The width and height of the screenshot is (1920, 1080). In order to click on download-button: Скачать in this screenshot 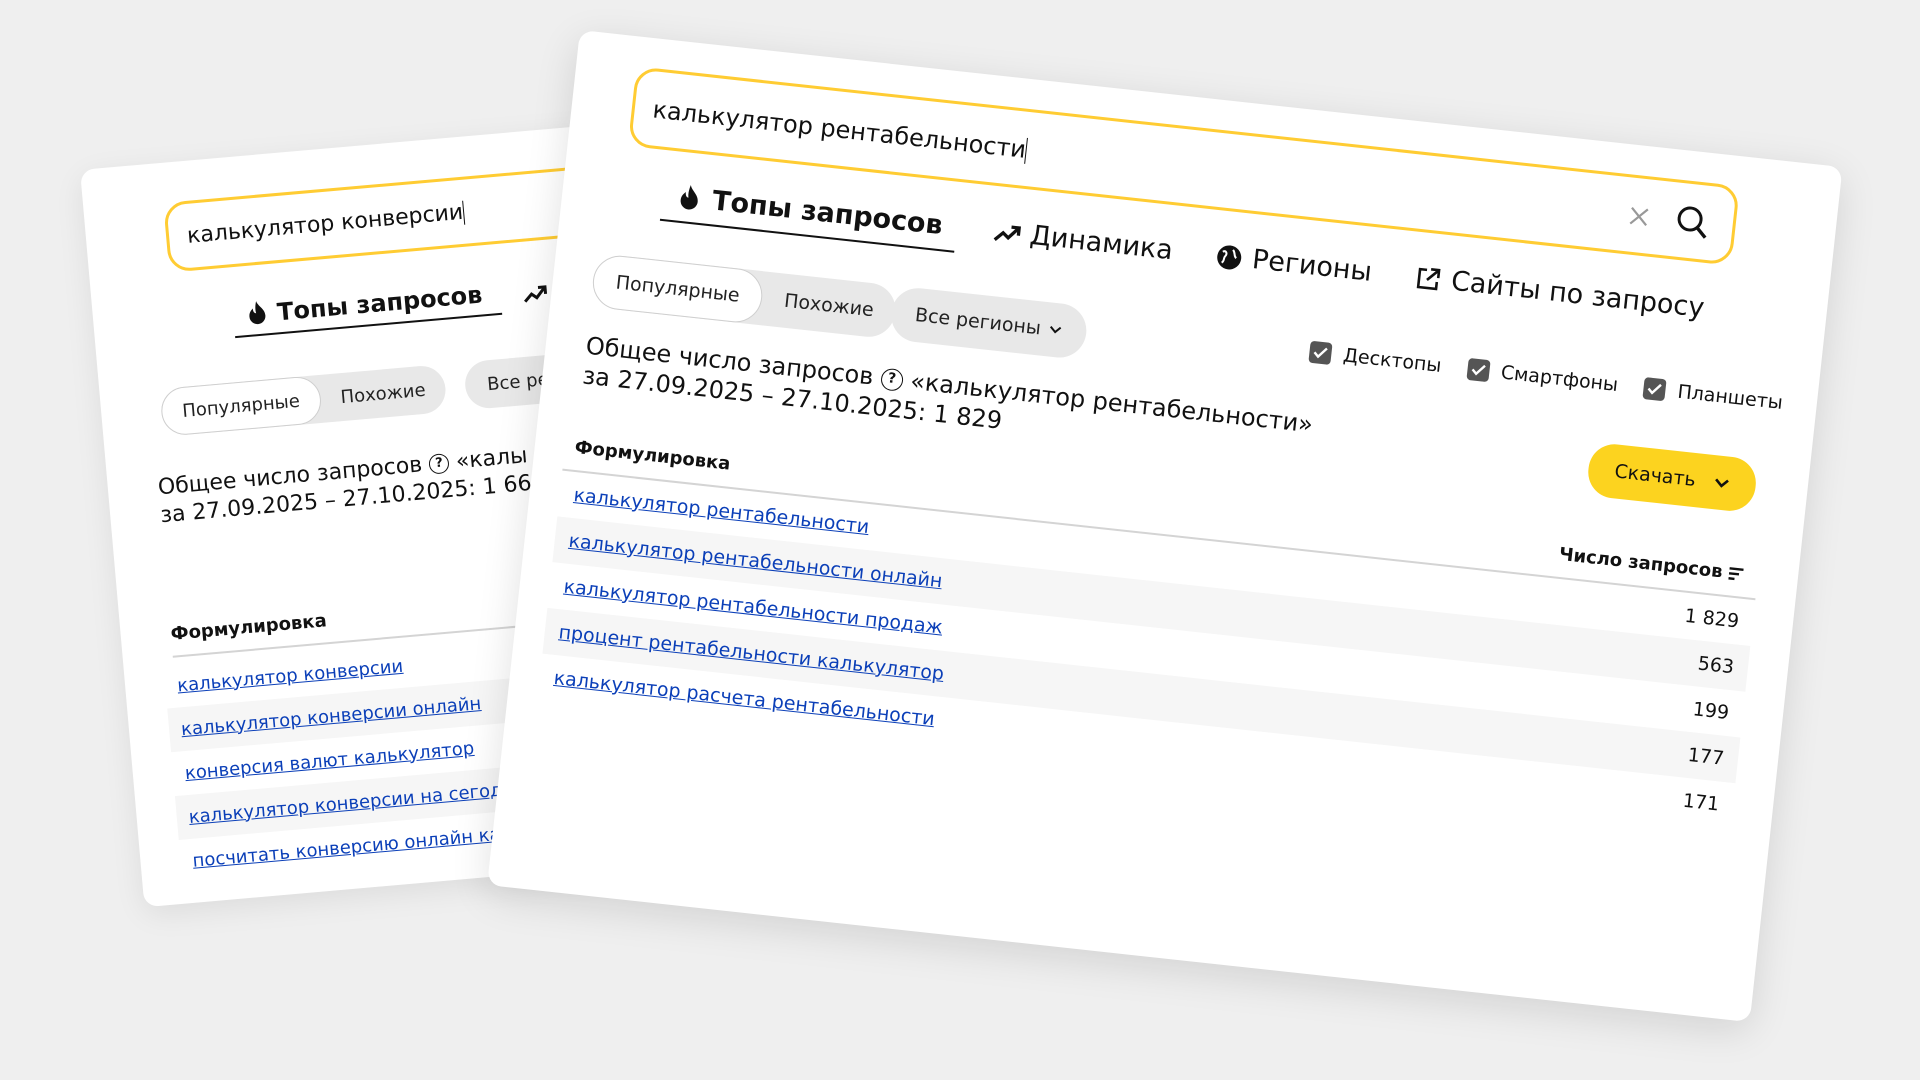, I will do `click(1672, 477)`.